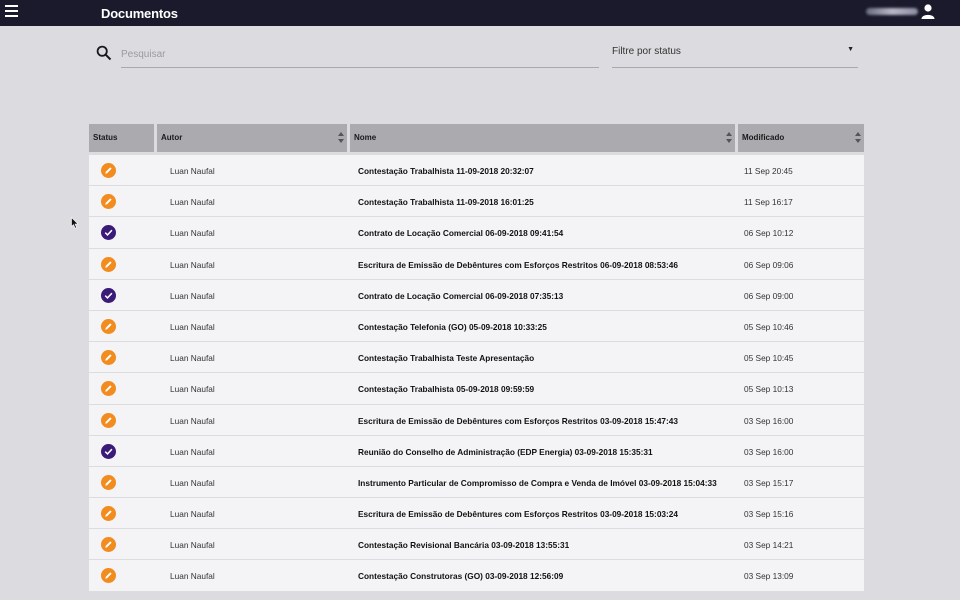 Image resolution: width=960 pixels, height=600 pixels. What do you see at coordinates (735, 54) in the screenshot?
I see `status-filter-select: Filtre por status ▼` at bounding box center [735, 54].